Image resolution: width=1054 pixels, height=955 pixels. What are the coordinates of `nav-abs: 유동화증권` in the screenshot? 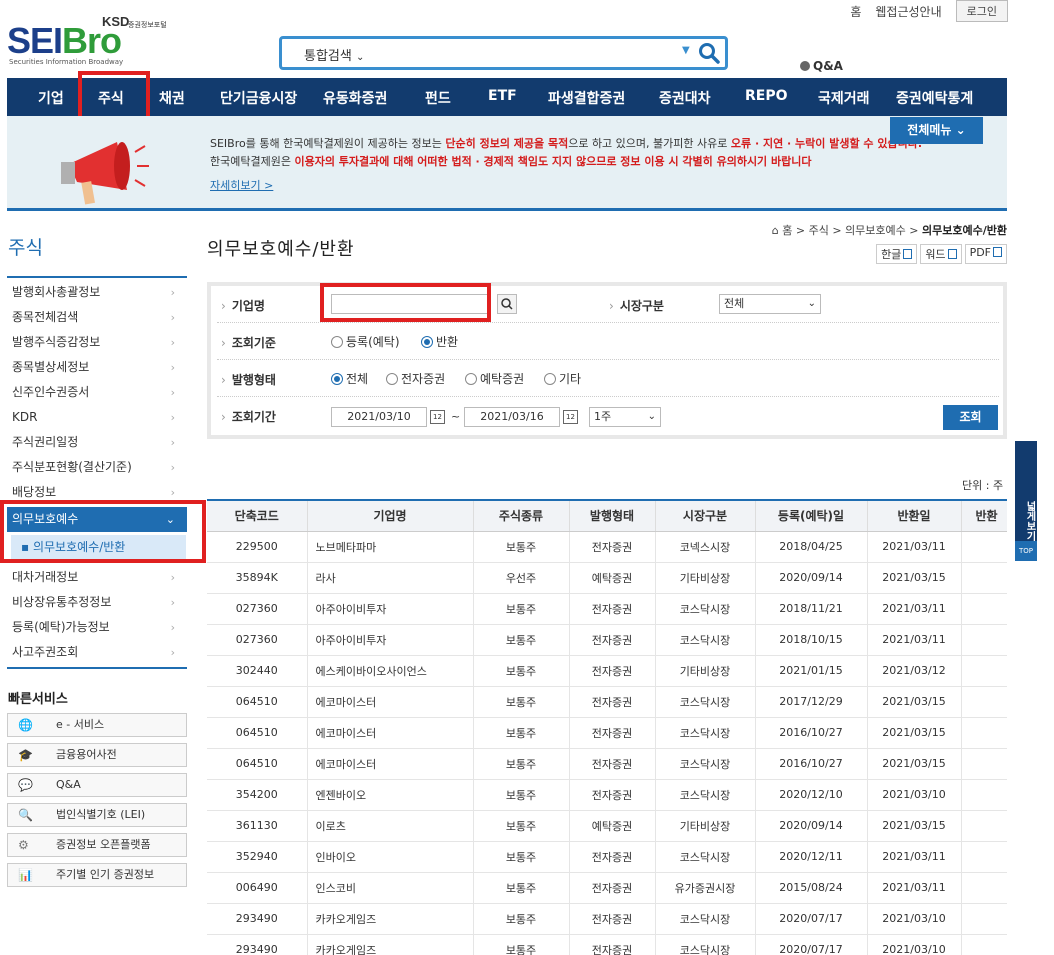 It's located at (355, 98).